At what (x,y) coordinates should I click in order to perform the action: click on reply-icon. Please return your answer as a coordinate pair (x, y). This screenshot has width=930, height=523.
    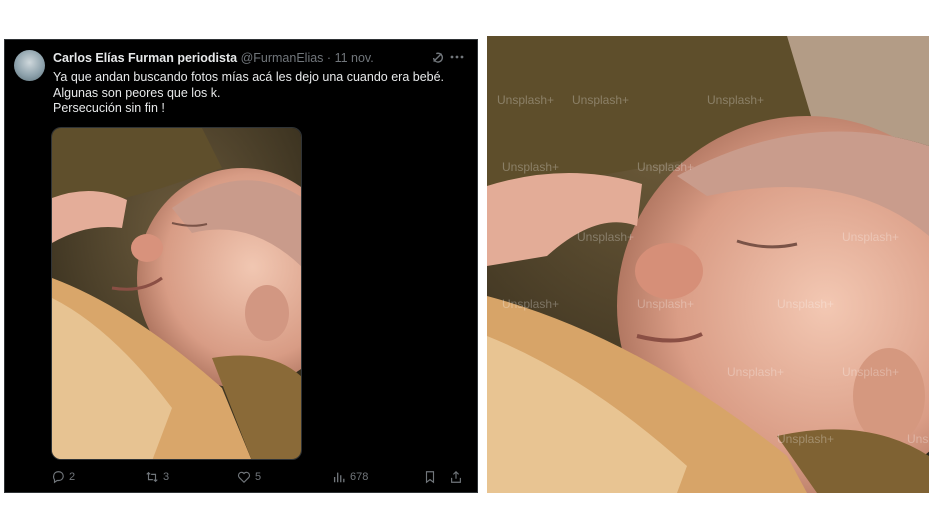
    Looking at the image, I should click on (58, 477).